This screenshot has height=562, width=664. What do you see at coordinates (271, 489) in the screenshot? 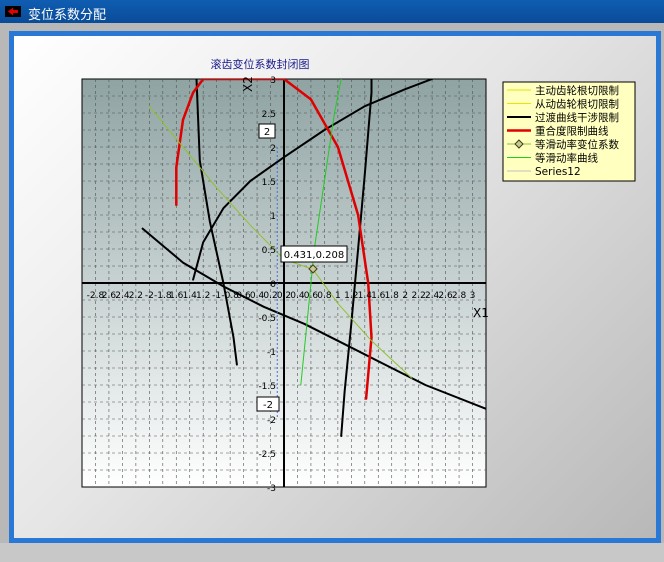
I see `y-tick-label: -3` at bounding box center [271, 489].